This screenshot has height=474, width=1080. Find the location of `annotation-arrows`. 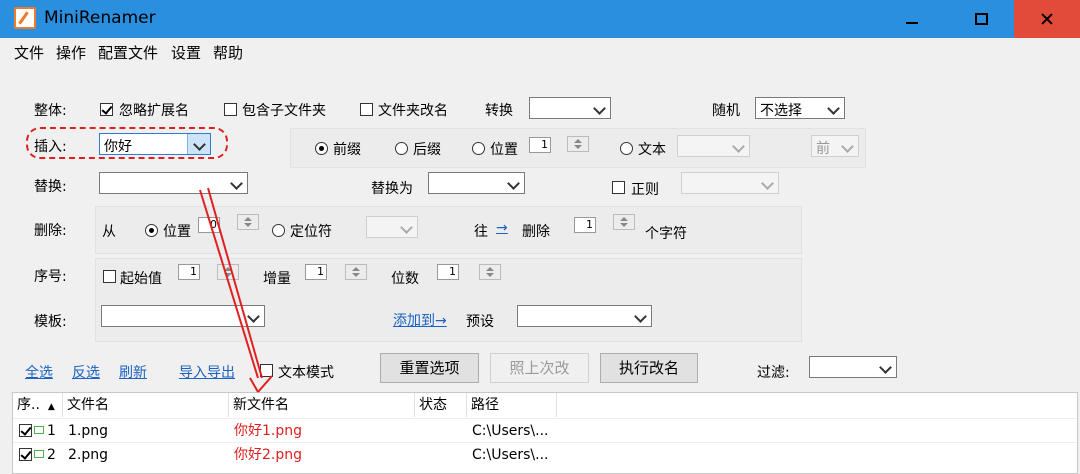

annotation-arrows is located at coordinates (236, 290).